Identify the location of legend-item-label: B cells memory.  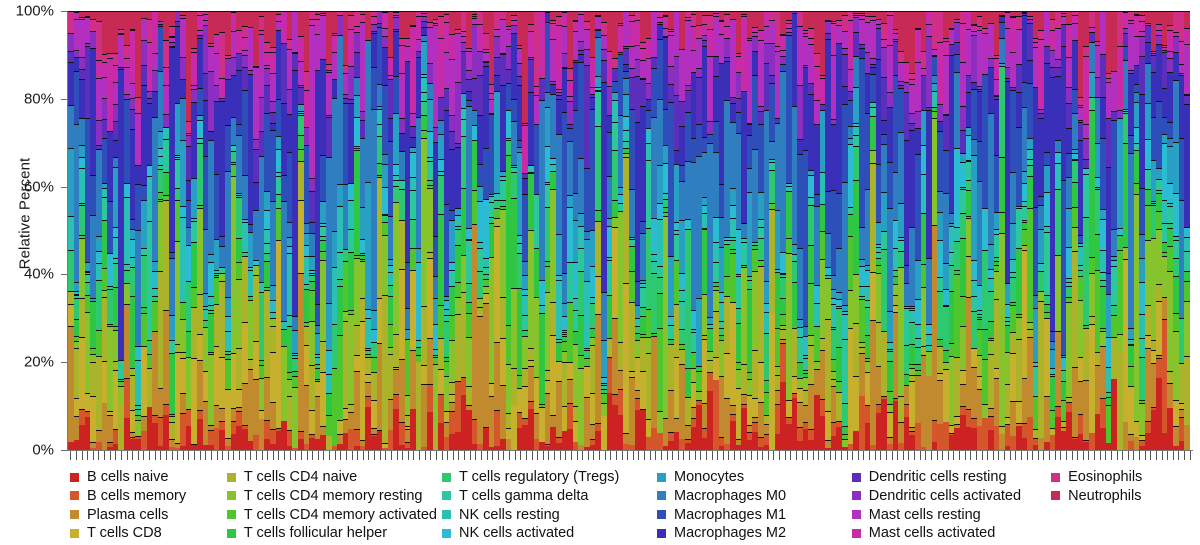
(137, 495).